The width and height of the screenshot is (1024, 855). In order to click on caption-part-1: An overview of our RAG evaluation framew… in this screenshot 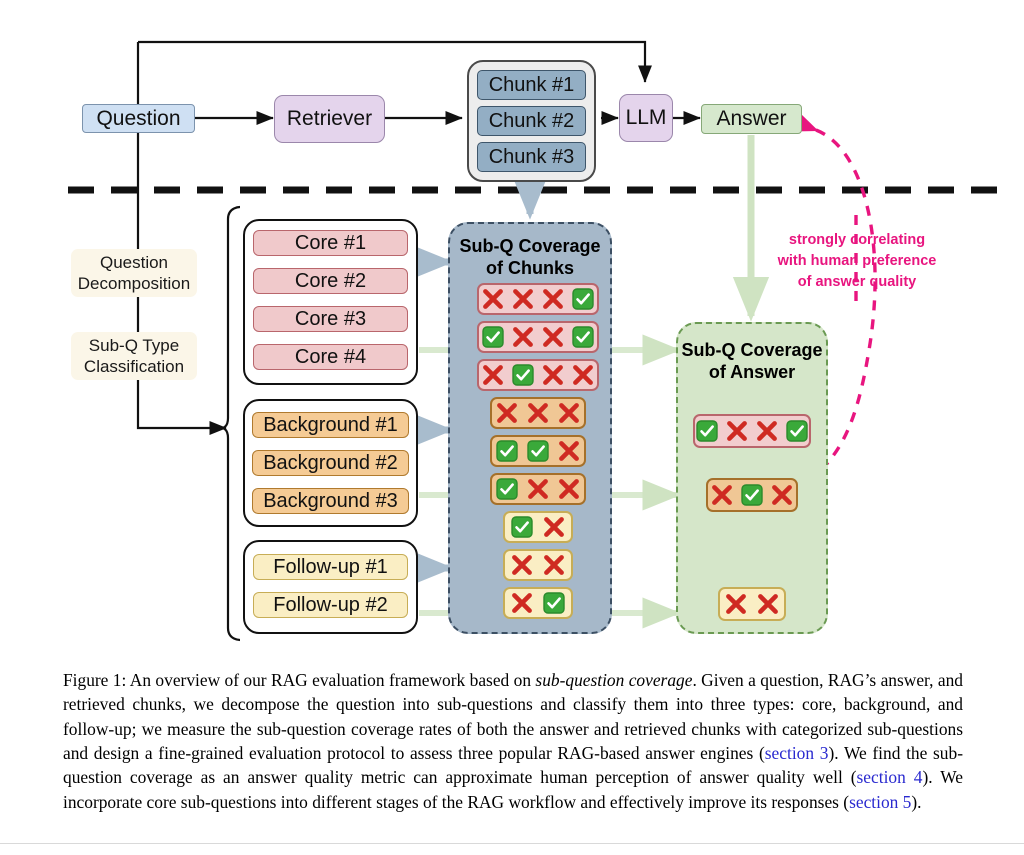, I will do `click(331, 680)`.